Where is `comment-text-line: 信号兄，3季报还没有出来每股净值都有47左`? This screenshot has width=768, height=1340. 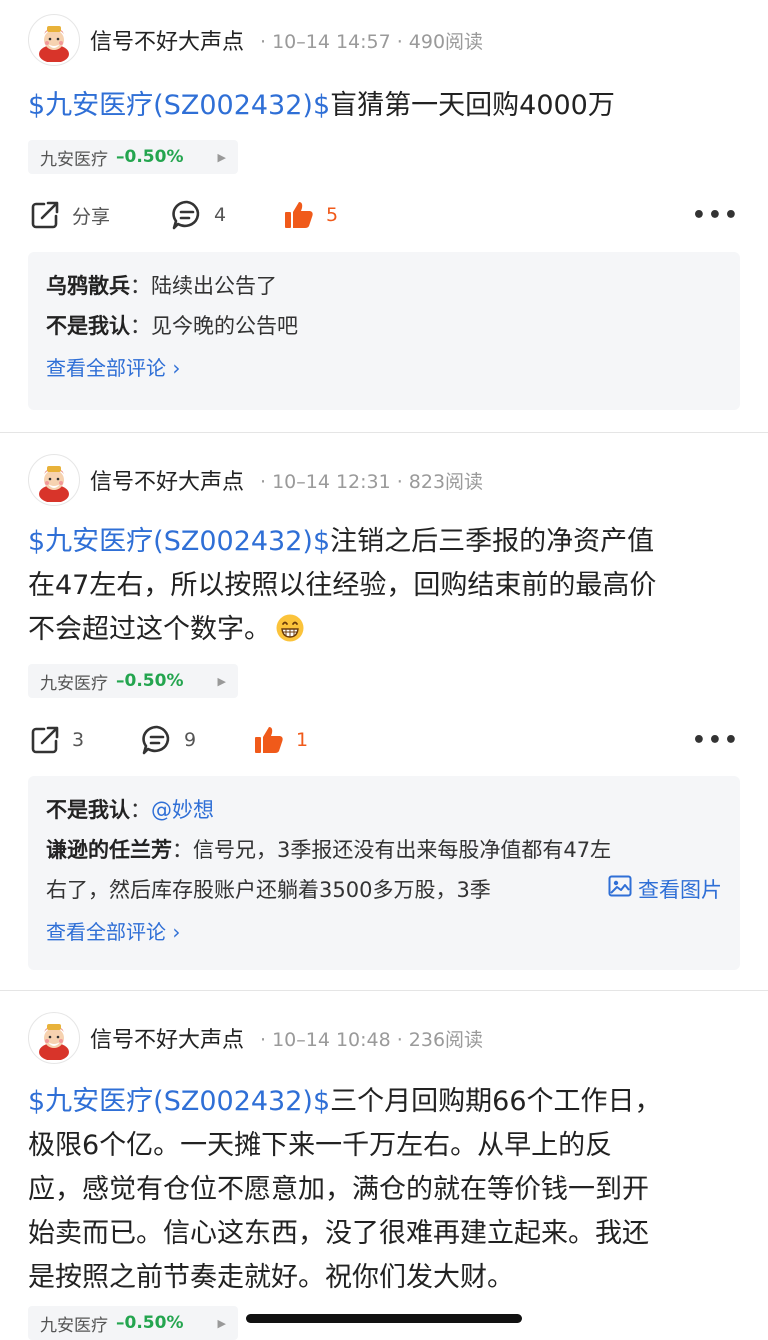 comment-text-line: 信号兄，3季报还没有出来每股净值都有47左 is located at coordinates (402, 850).